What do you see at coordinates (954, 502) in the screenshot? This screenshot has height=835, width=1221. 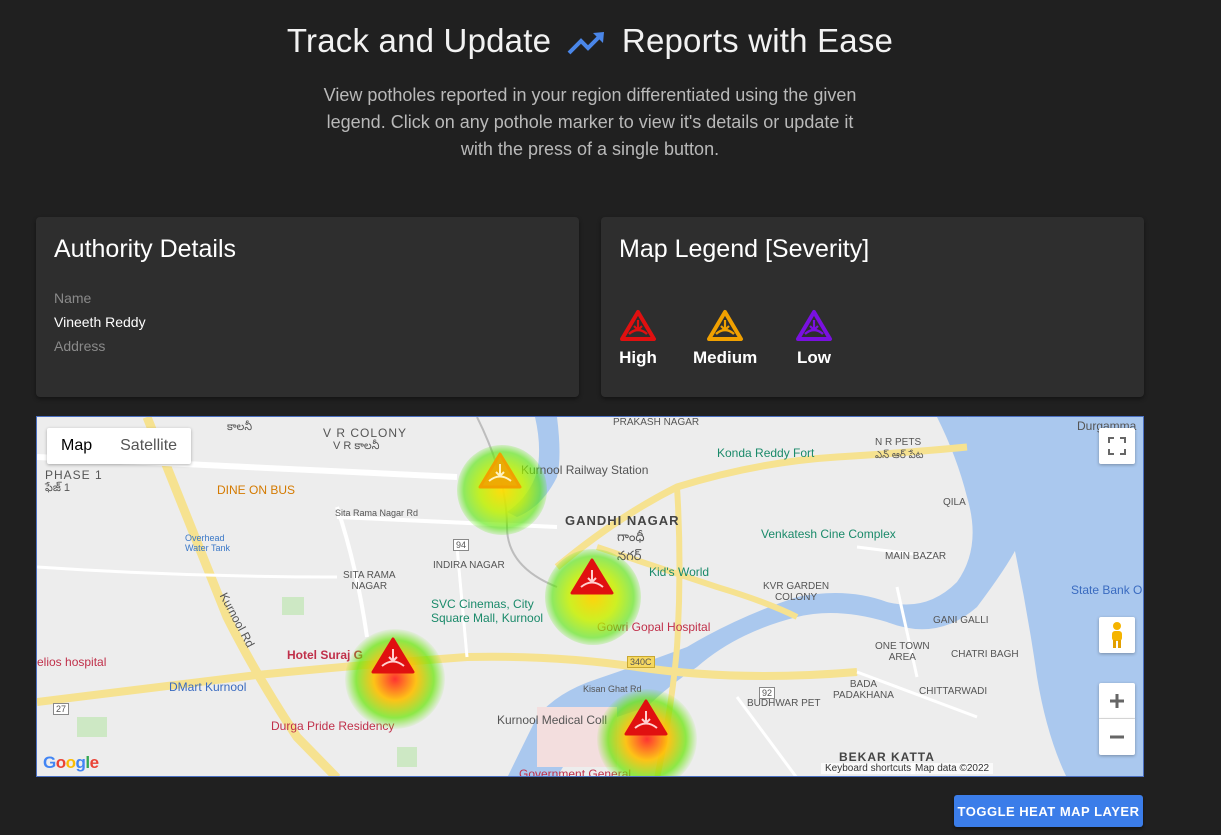 I see `map-label: QILA` at bounding box center [954, 502].